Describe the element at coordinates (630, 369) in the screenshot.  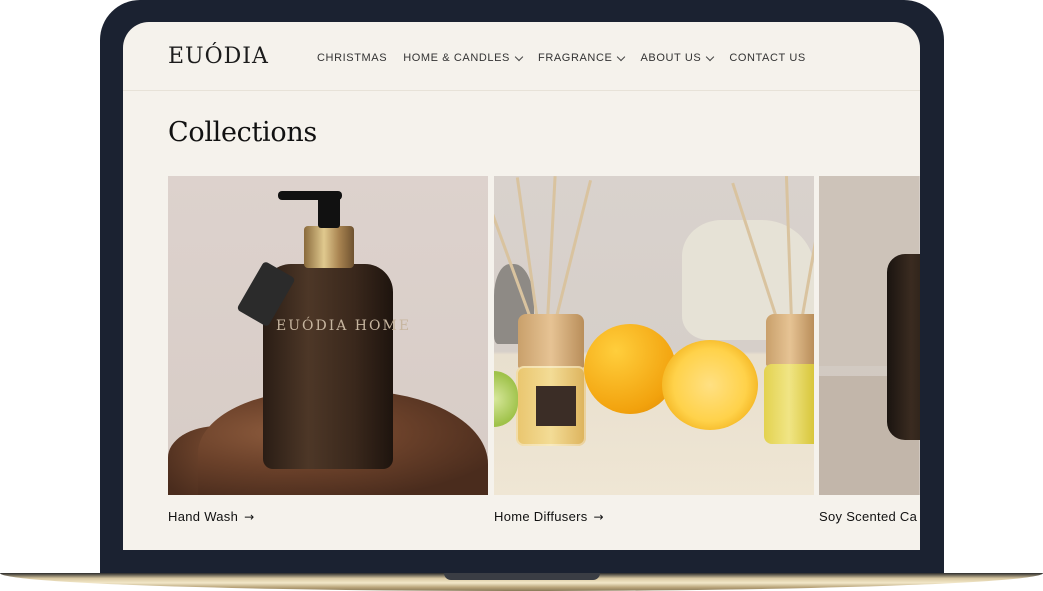
I see `orange-fruit` at that location.